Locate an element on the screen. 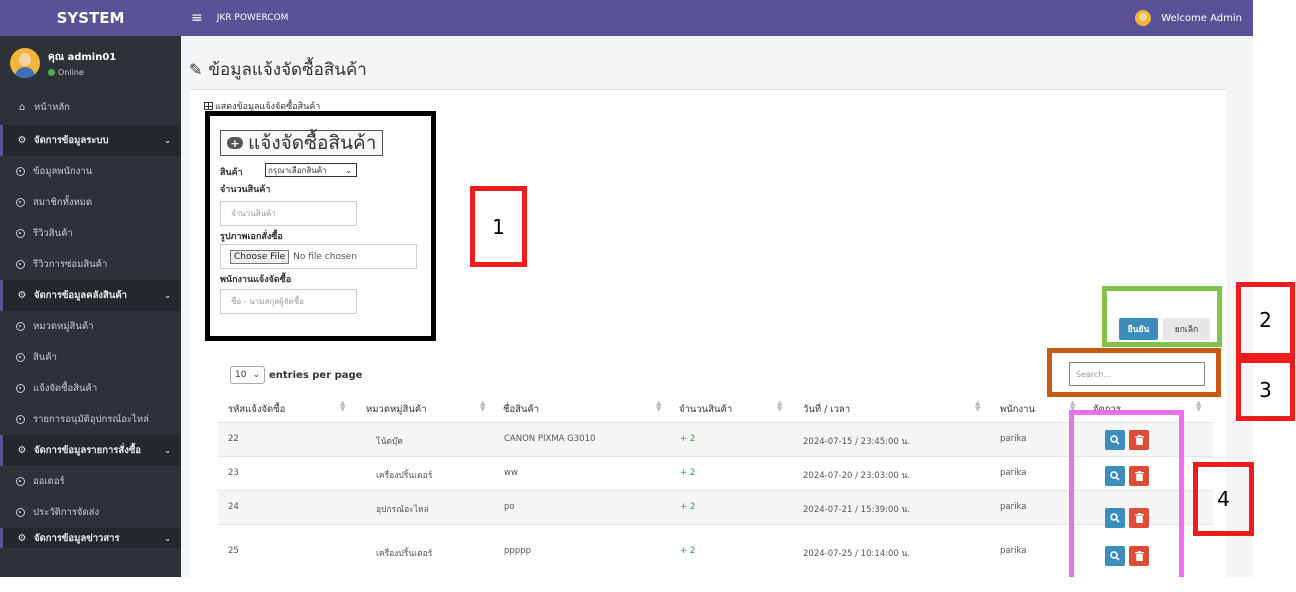 The width and height of the screenshot is (1296, 592). sidebar-group-label: จัดการข้อมูลระบบ is located at coordinates (71, 140).